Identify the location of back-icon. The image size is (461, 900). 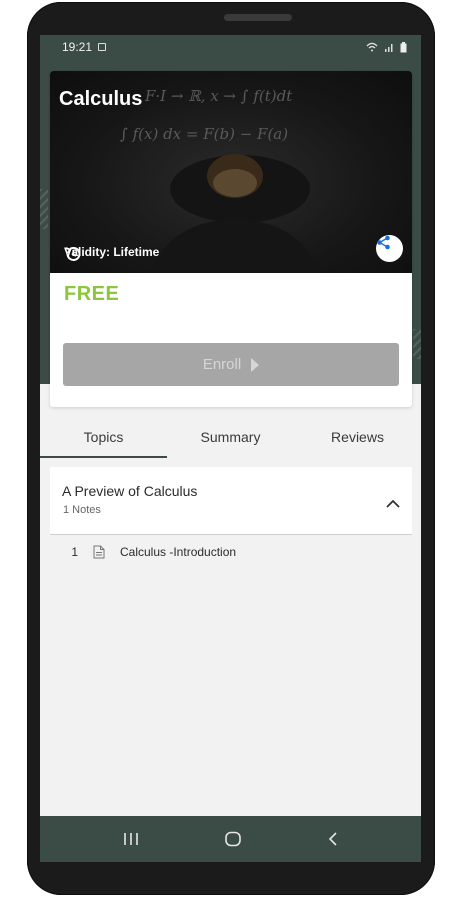
(333, 839).